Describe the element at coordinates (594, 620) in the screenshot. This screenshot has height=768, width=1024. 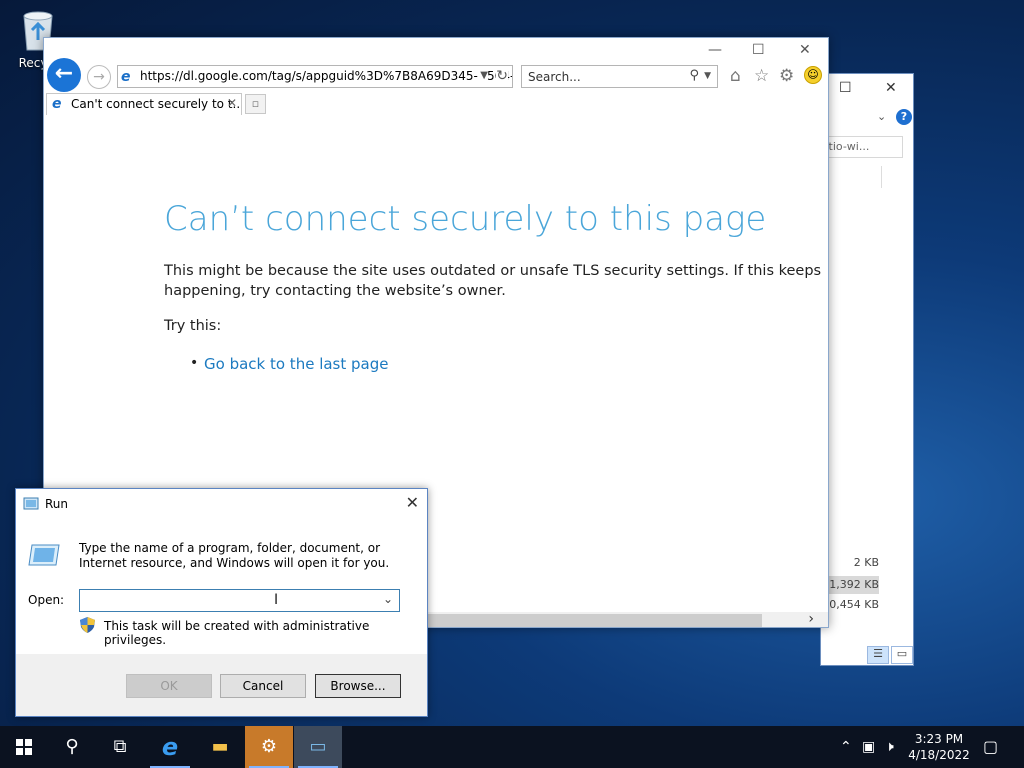
I see `scrollbar-thumb` at that location.